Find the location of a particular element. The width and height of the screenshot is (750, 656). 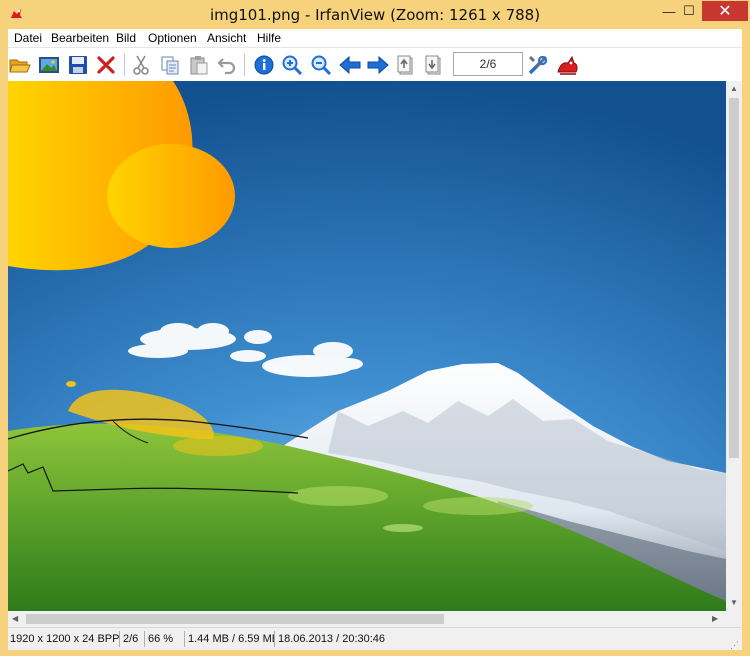

cut-icon is located at coordinates (141, 65).